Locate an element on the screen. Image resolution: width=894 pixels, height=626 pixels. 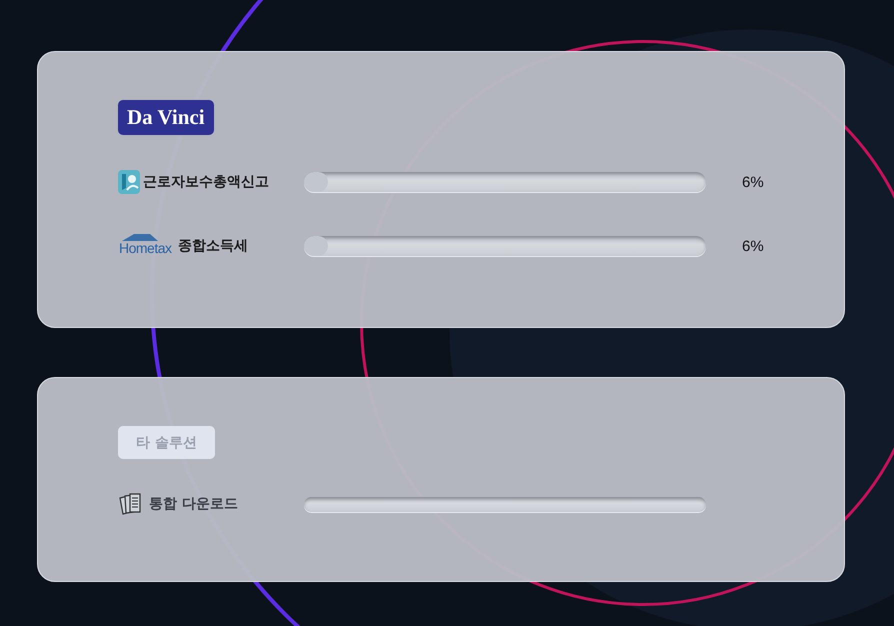
section-badge: 타 솔루션 is located at coordinates (166, 442).